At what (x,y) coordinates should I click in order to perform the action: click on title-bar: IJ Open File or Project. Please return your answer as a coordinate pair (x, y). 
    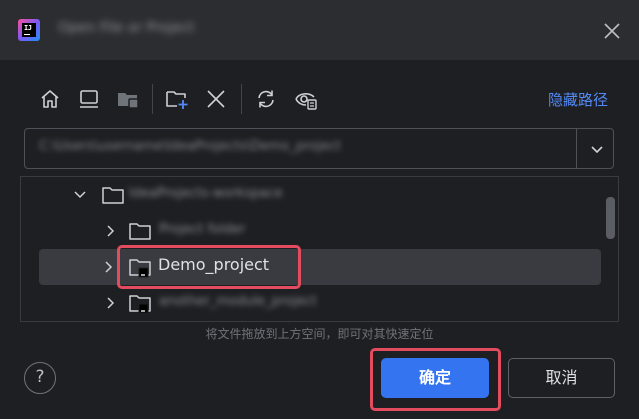
    Looking at the image, I should click on (319, 30).